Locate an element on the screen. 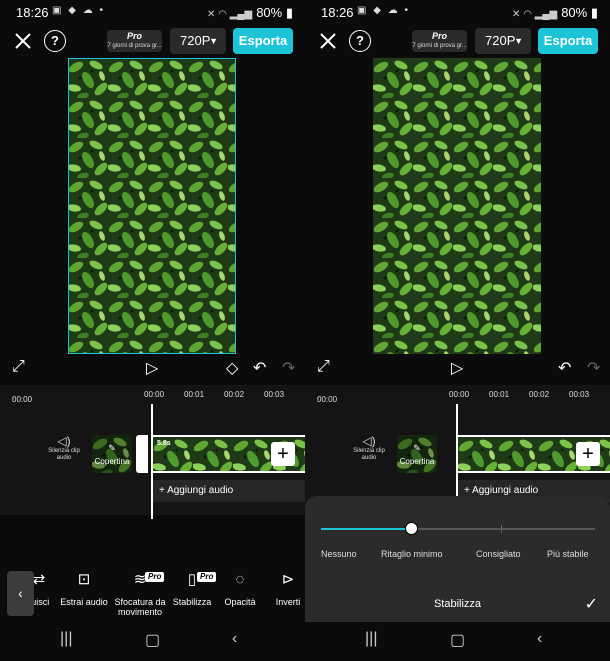 Image resolution: width=610 pixels, height=661 pixels. reverse-icon: ⊳ is located at coordinates (288, 579).